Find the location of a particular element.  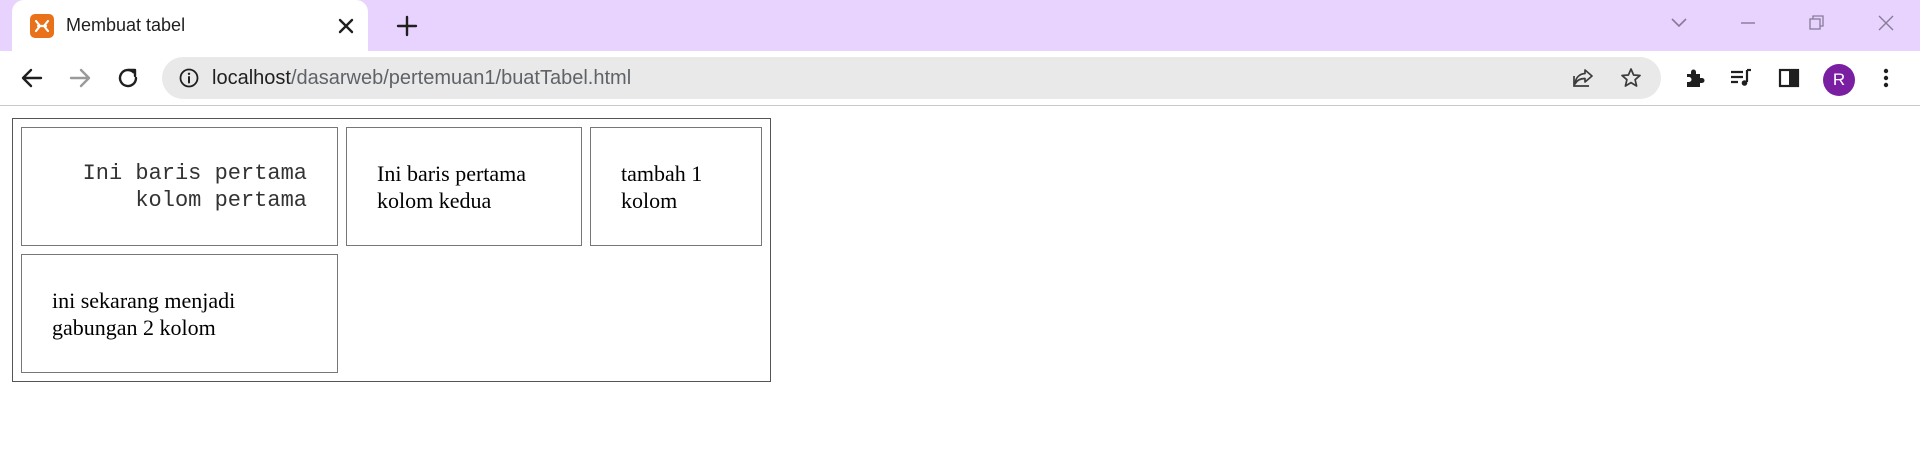

cell-text-line: kolom is located at coordinates (649, 200).